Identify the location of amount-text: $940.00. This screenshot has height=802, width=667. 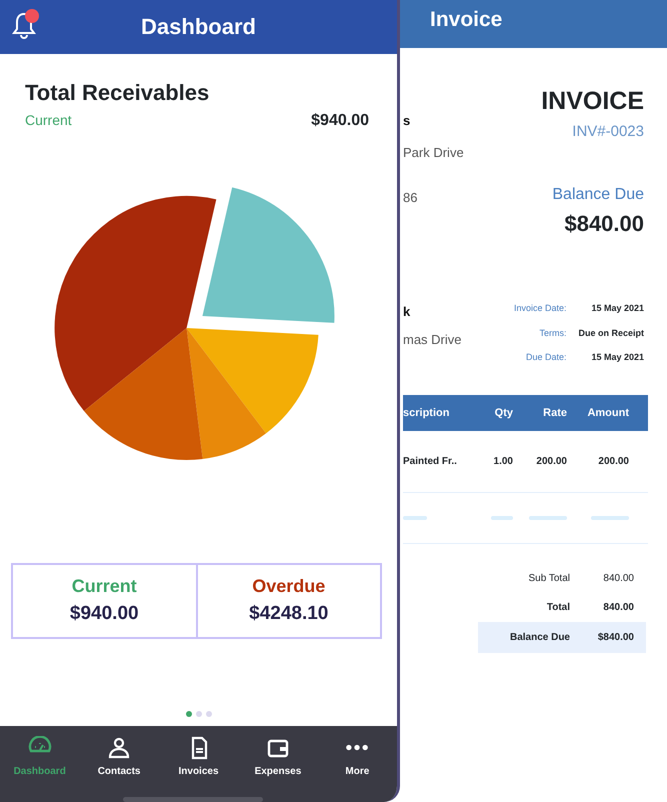
(340, 120).